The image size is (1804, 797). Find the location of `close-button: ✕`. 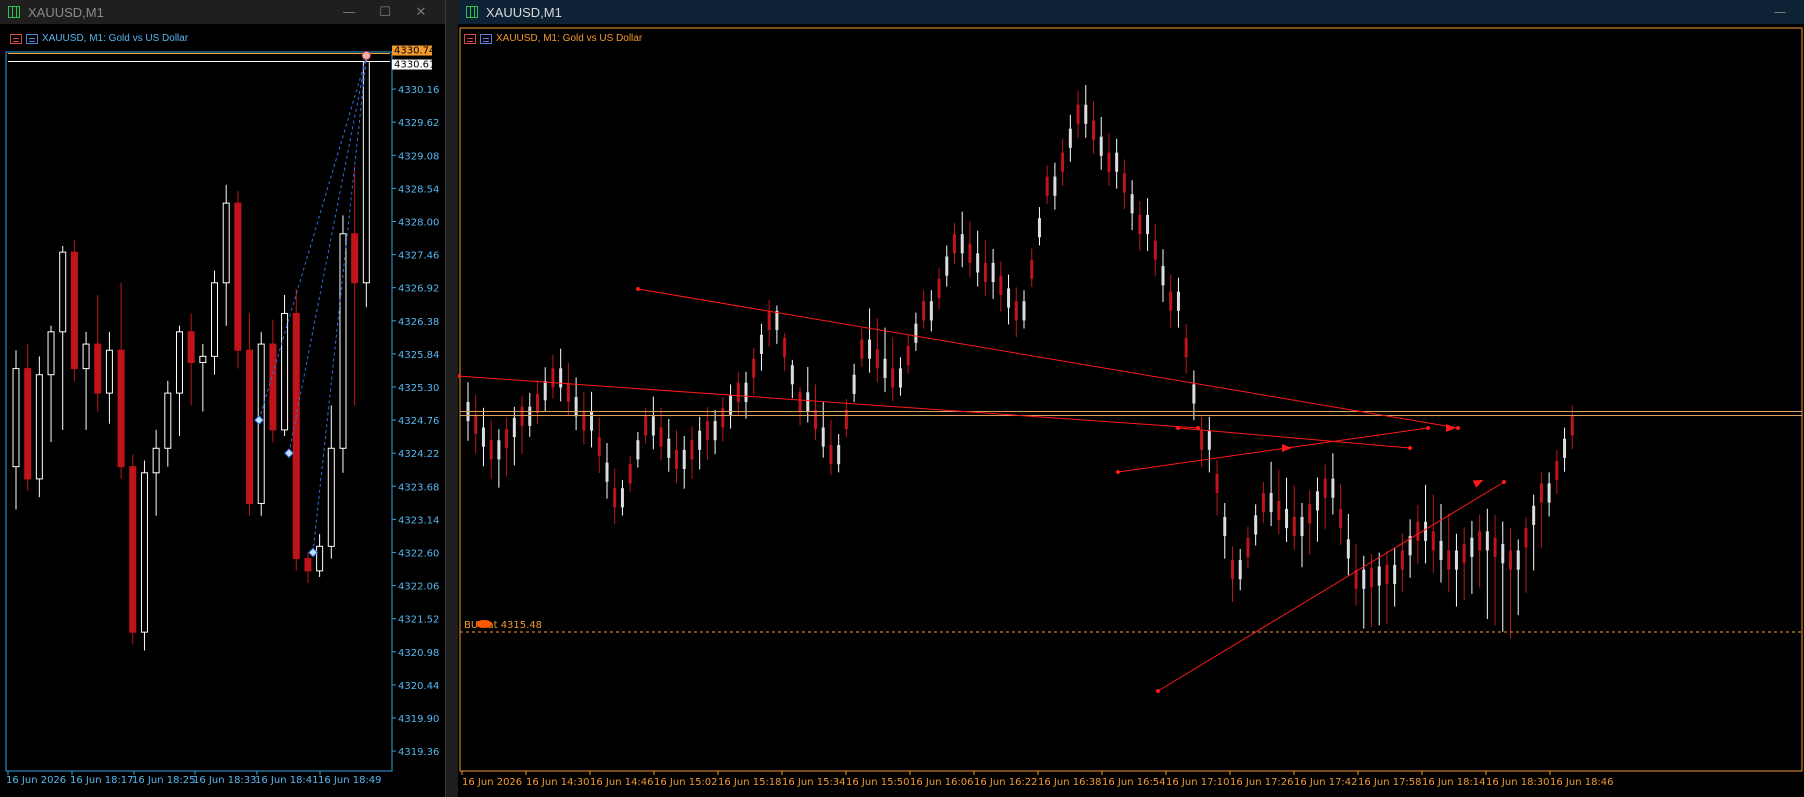

close-button: ✕ is located at coordinates (421, 12).